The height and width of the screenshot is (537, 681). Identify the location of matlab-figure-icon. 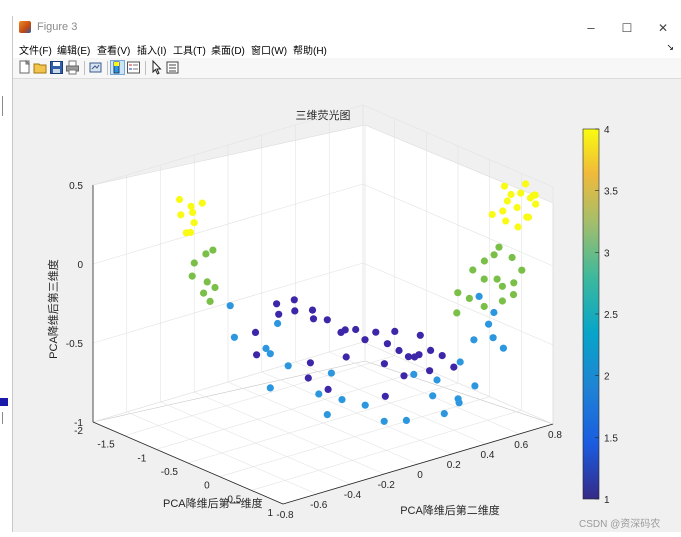
(25, 27).